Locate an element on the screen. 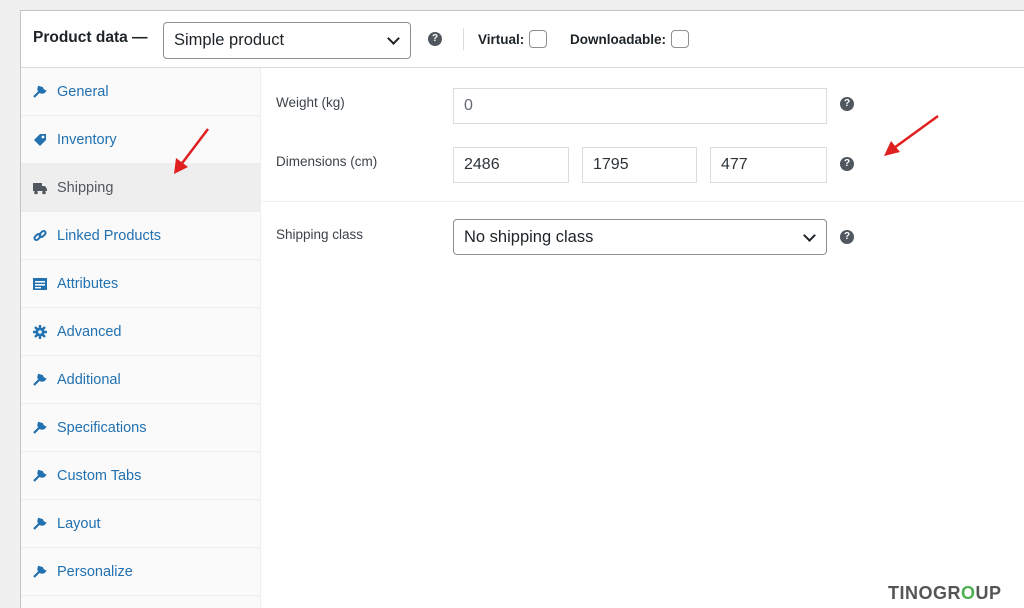  width-value: 1795 is located at coordinates (611, 164).